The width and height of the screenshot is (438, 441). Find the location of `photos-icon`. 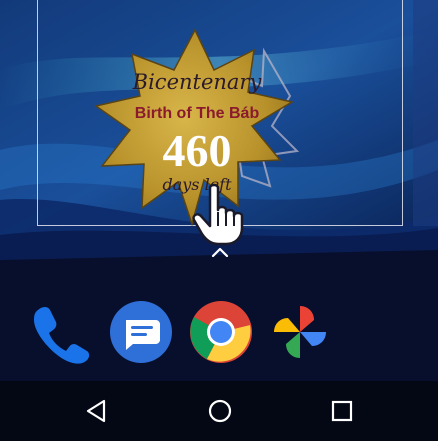

photos-icon is located at coordinates (300, 332).